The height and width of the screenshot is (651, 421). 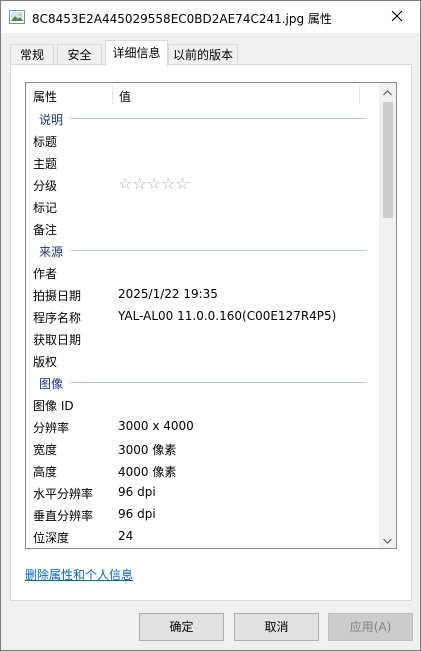 I want to click on table-row: 标记, so click(x=203, y=206).